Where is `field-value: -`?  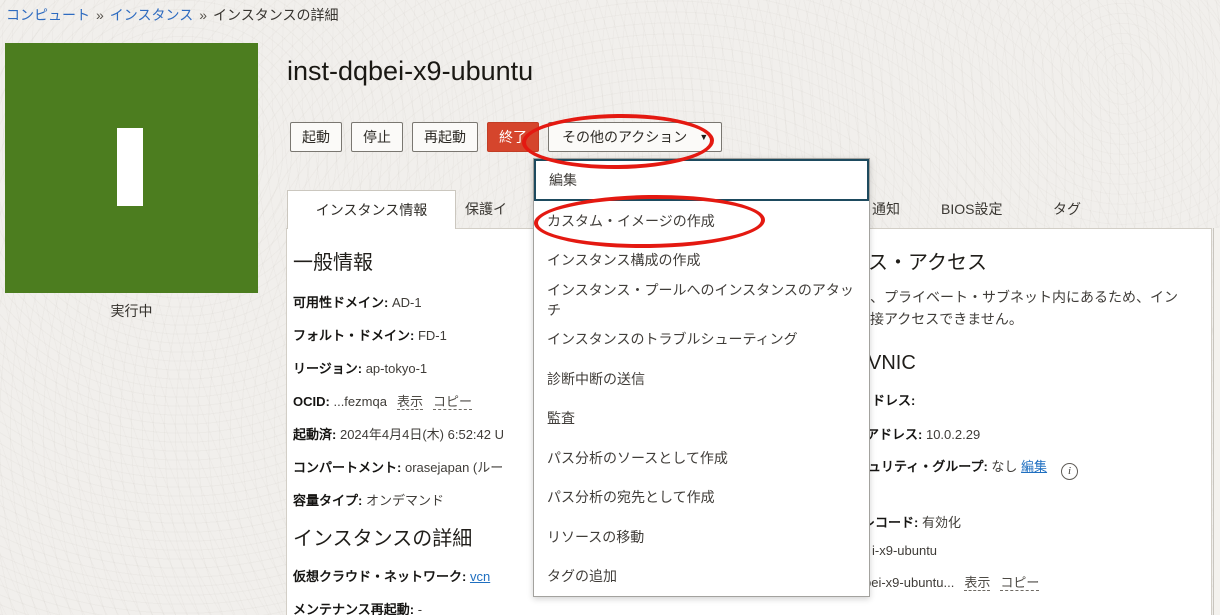
field-value: - is located at coordinates (420, 608).